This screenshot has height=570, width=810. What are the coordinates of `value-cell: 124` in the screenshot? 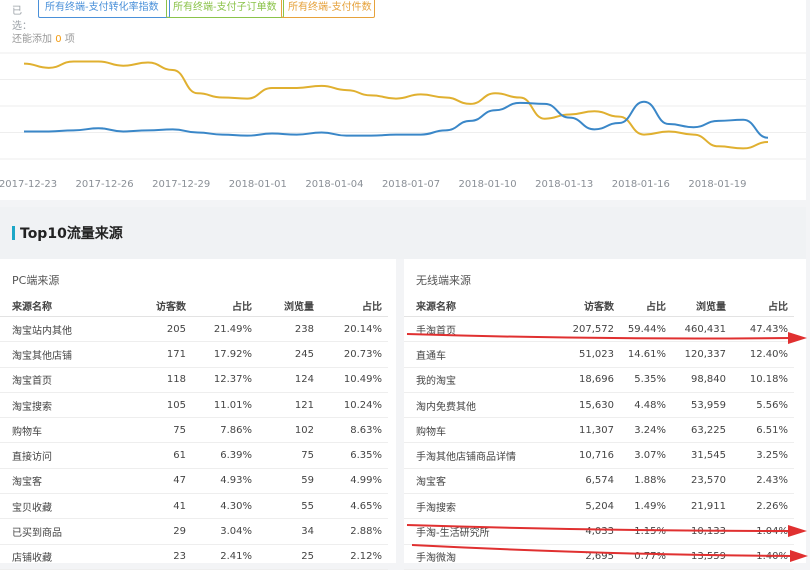 It's located at (289, 380).